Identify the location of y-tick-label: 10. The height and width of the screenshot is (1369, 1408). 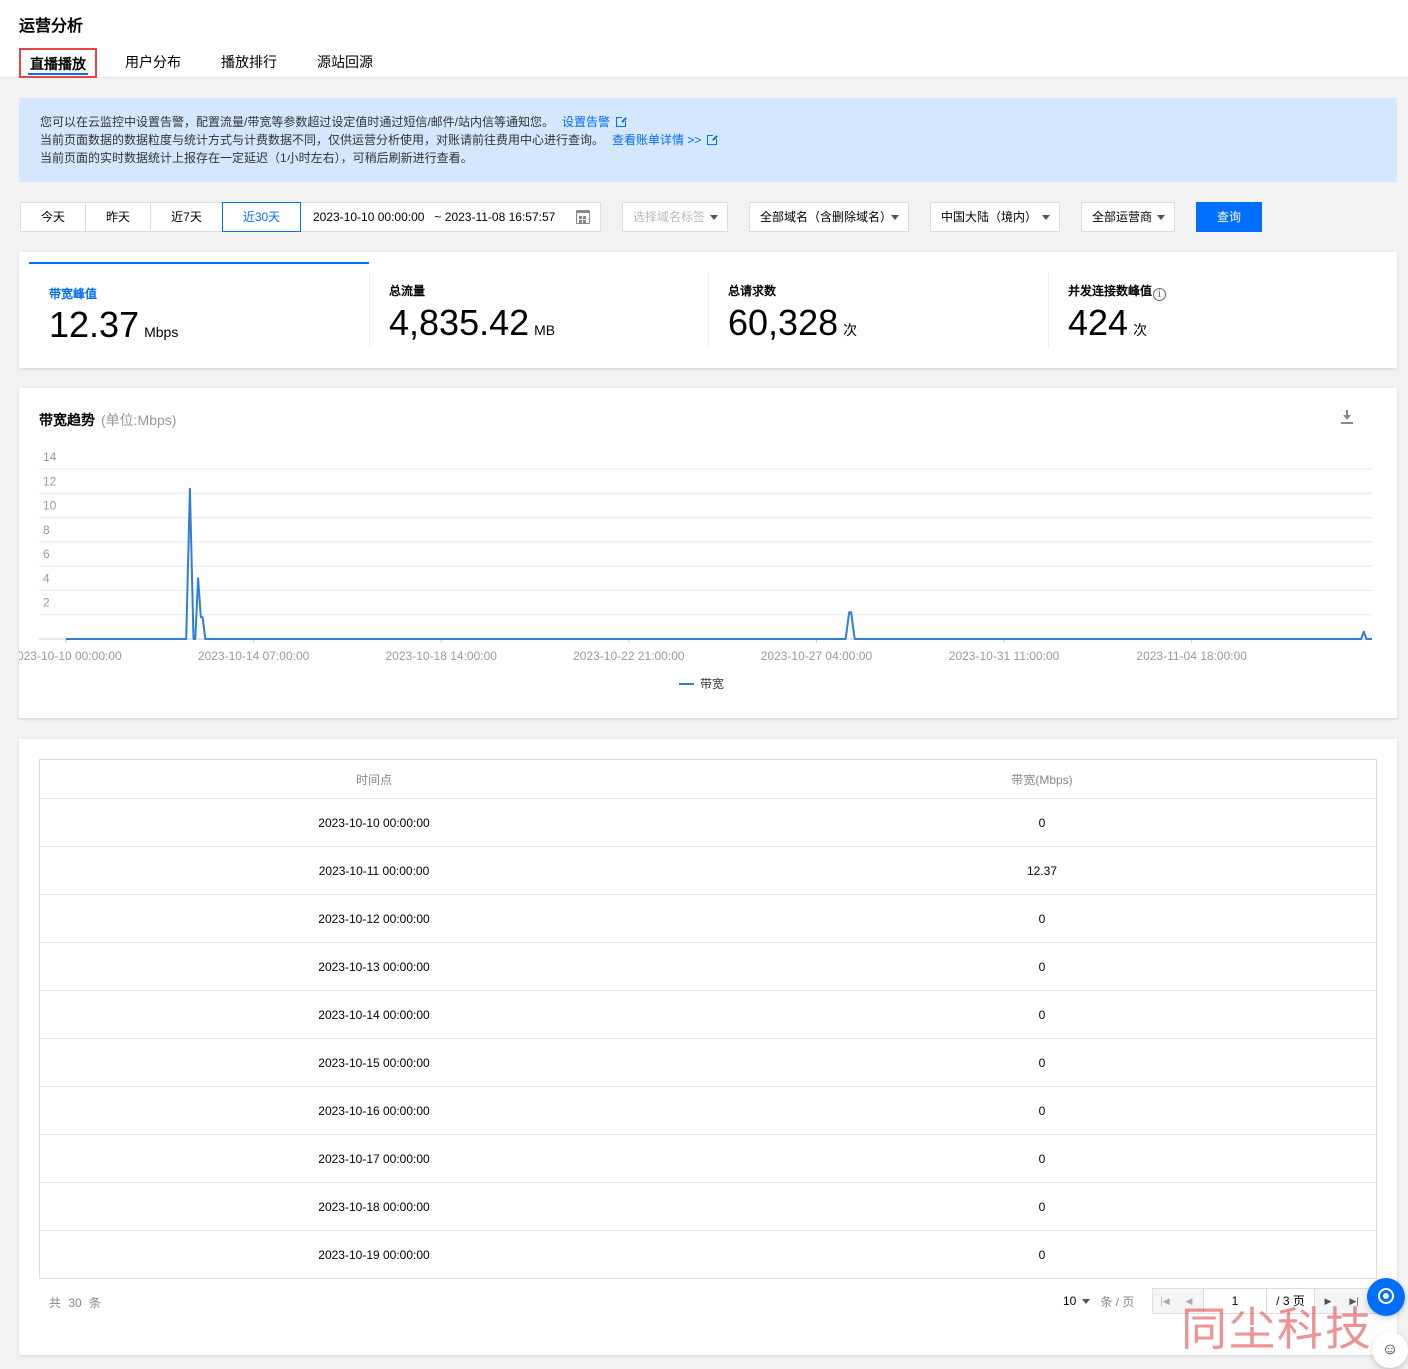
(50, 506).